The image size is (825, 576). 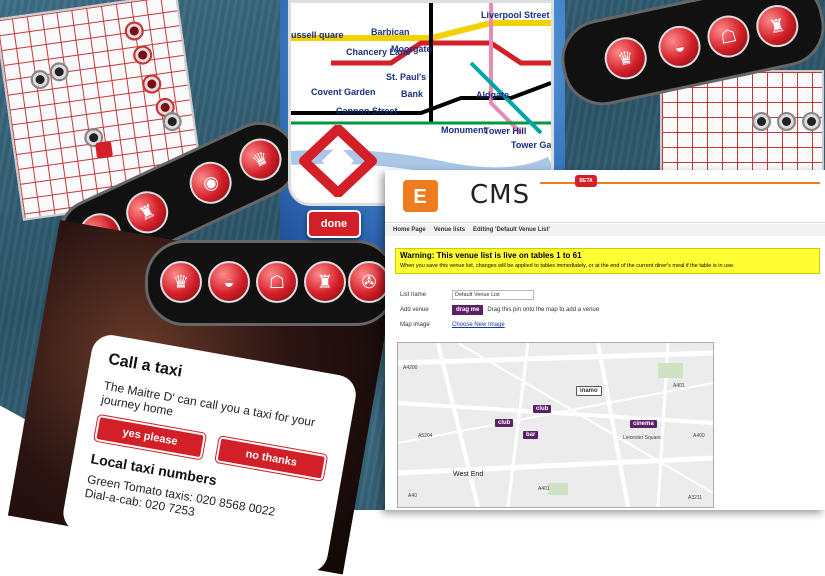 What do you see at coordinates (409, 230) in the screenshot?
I see `breadcrumb-home: Home Page` at bounding box center [409, 230].